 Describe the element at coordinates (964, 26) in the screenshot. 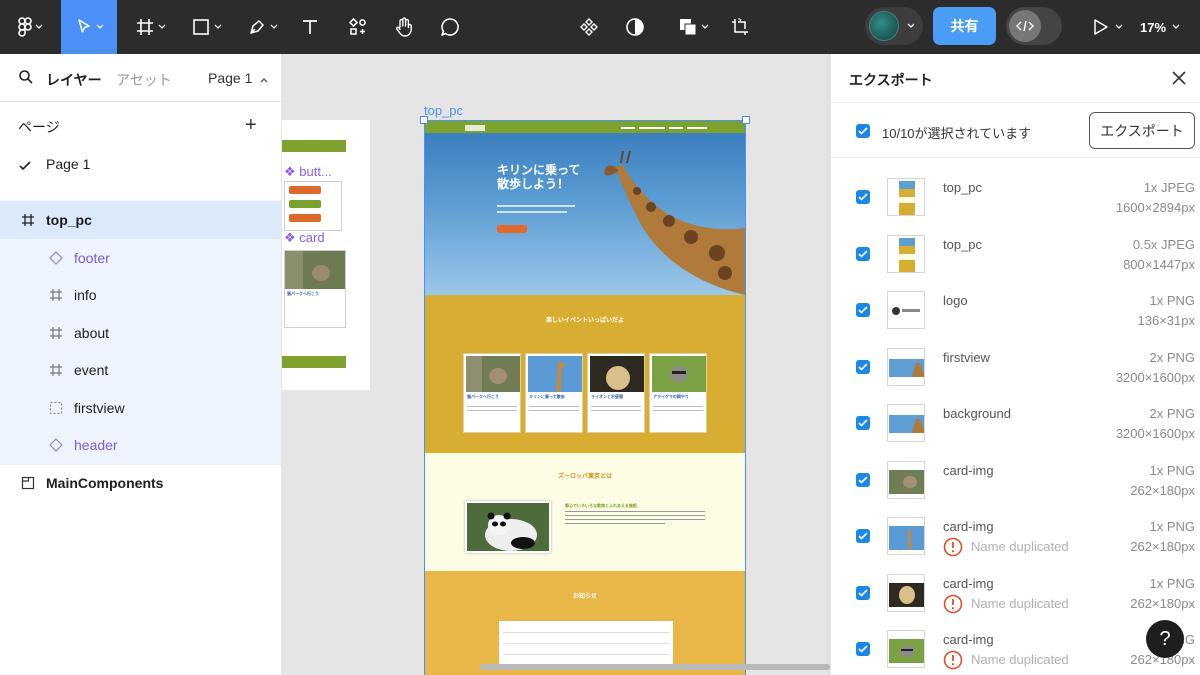

I see `share-button: 共有` at that location.